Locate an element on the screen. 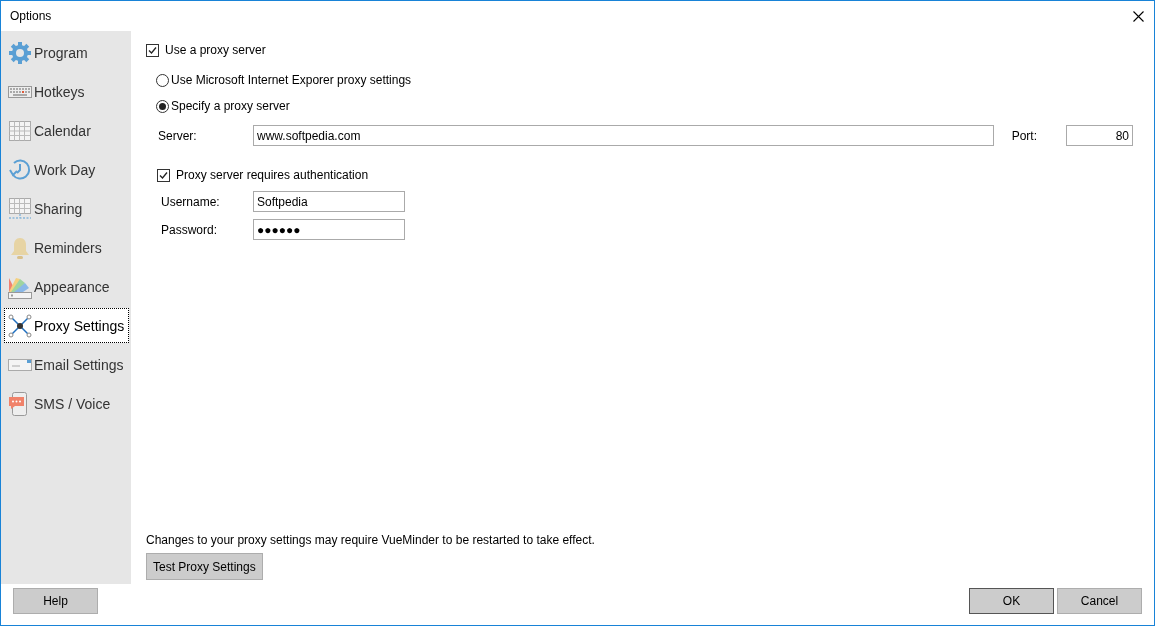 This screenshot has height=626, width=1155. sidebar-item: Reminders is located at coordinates (66, 247).